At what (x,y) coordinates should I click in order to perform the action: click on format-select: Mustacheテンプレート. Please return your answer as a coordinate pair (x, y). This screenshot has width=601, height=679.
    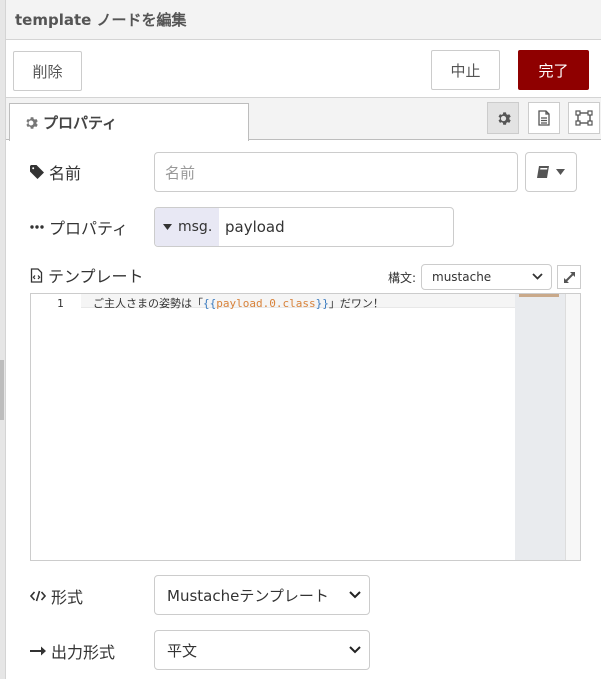
    Looking at the image, I should click on (262, 595).